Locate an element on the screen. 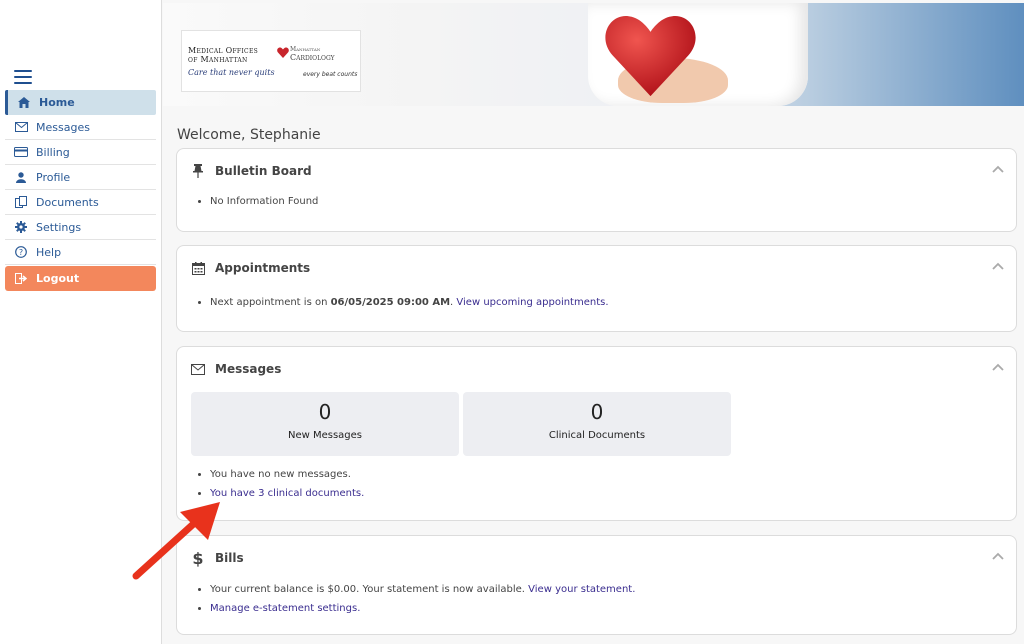  clinical-documents-link: You have 3 clinical documents. is located at coordinates (287, 493).